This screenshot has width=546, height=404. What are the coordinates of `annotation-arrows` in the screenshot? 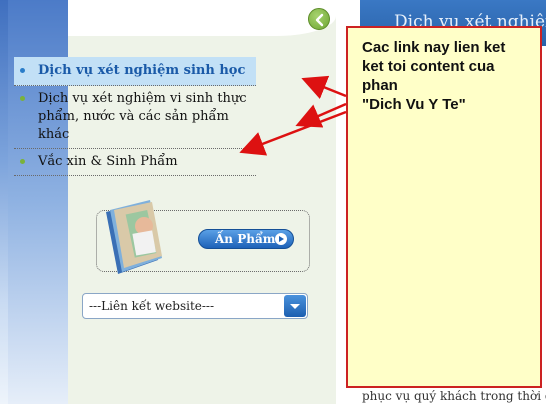 It's located at (293, 115).